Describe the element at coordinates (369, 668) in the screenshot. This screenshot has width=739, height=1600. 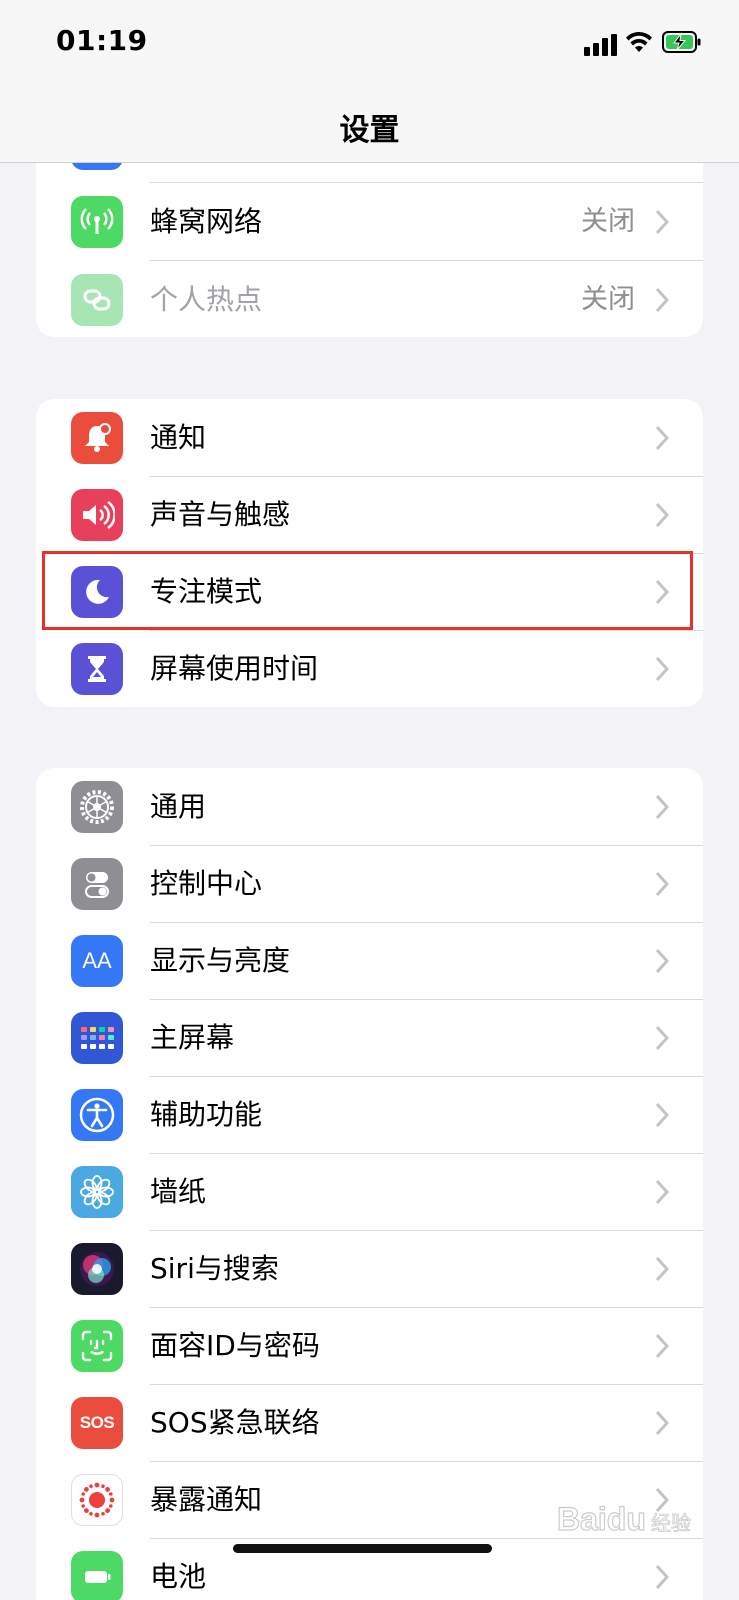
I see `settings-row-screen-time: 屏幕使用时间` at that location.